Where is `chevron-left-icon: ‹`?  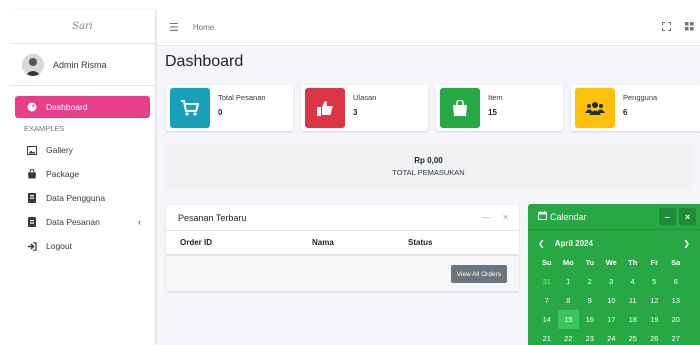
chevron-left-icon: ‹ is located at coordinates (139, 222).